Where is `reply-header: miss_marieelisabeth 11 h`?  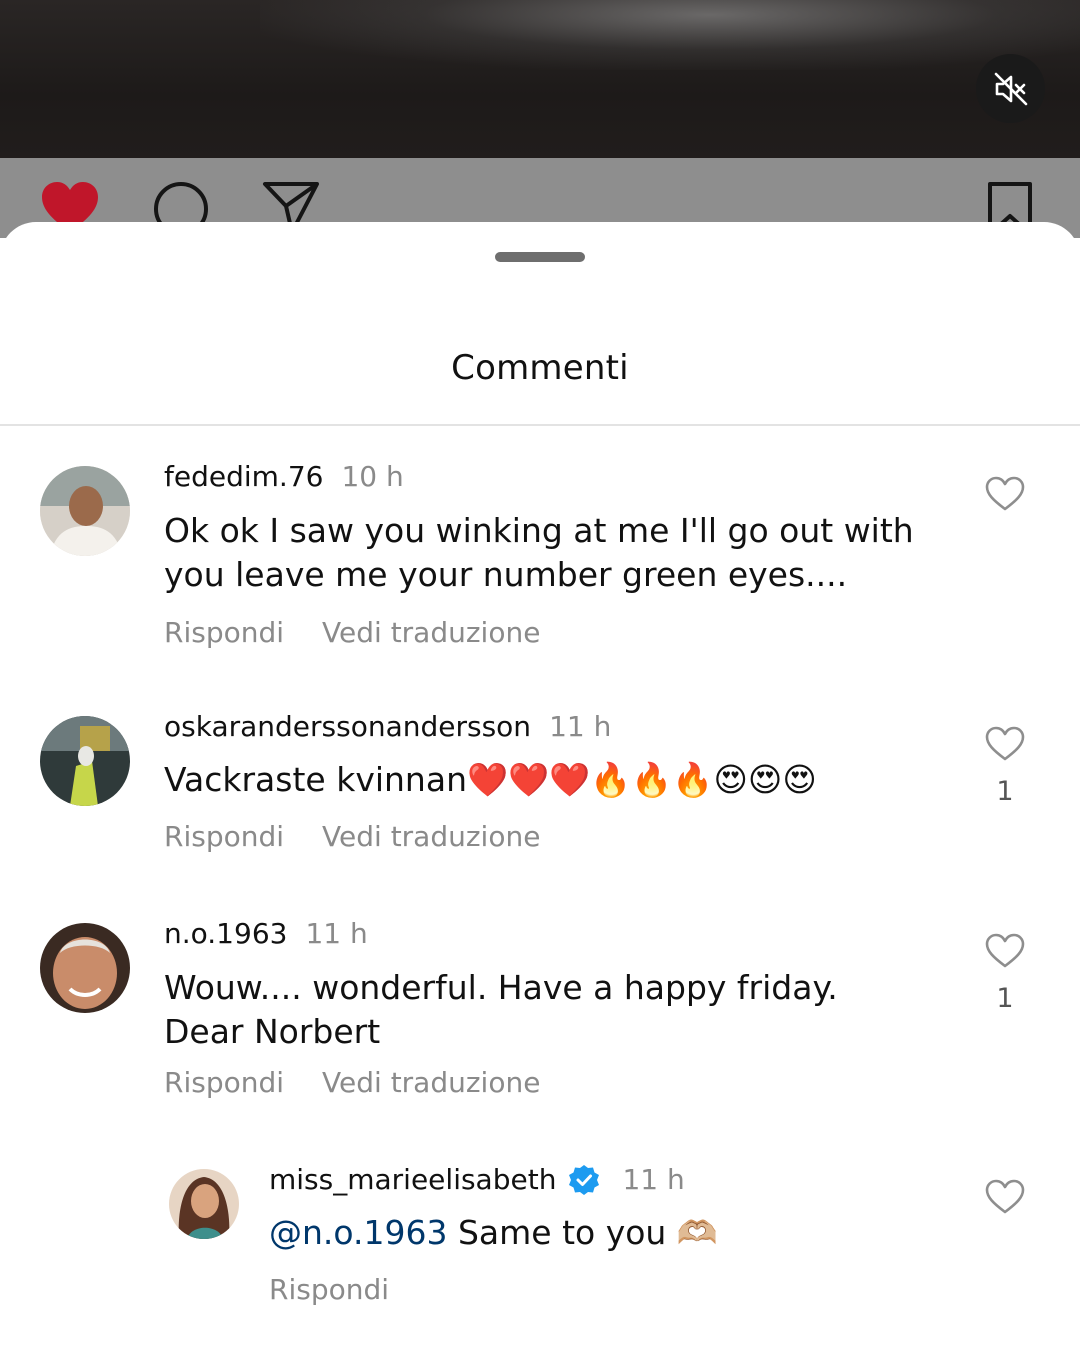 reply-header: miss_marieelisabeth 11 h is located at coordinates (477, 1179).